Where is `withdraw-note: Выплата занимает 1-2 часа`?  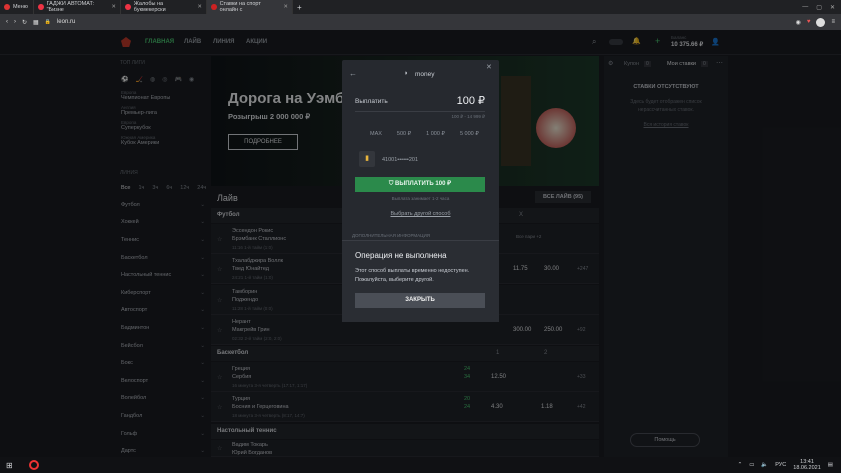
withdraw-note: Выплата занимает 1-2 часа is located at coordinates (420, 198).